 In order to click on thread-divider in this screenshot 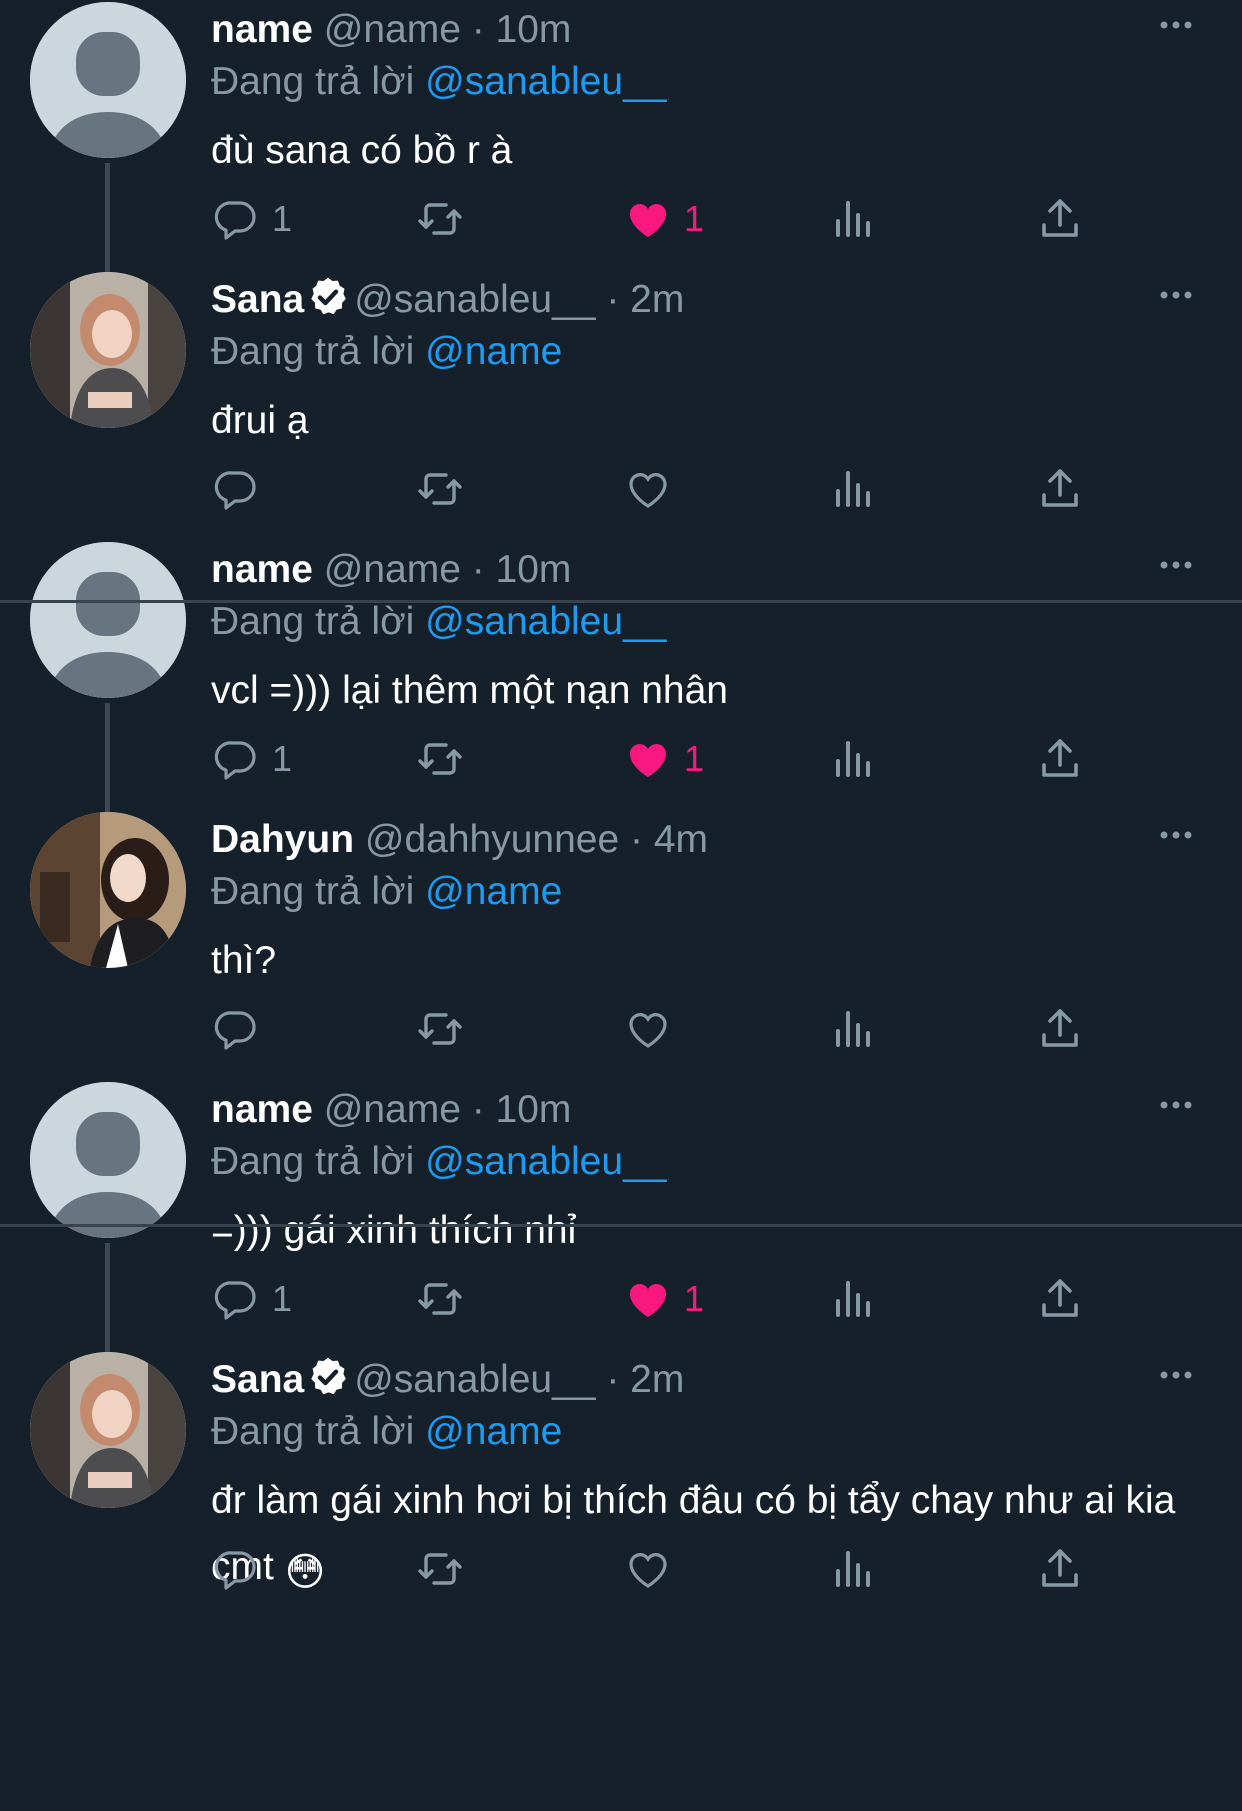, I will do `click(621, 1225)`.